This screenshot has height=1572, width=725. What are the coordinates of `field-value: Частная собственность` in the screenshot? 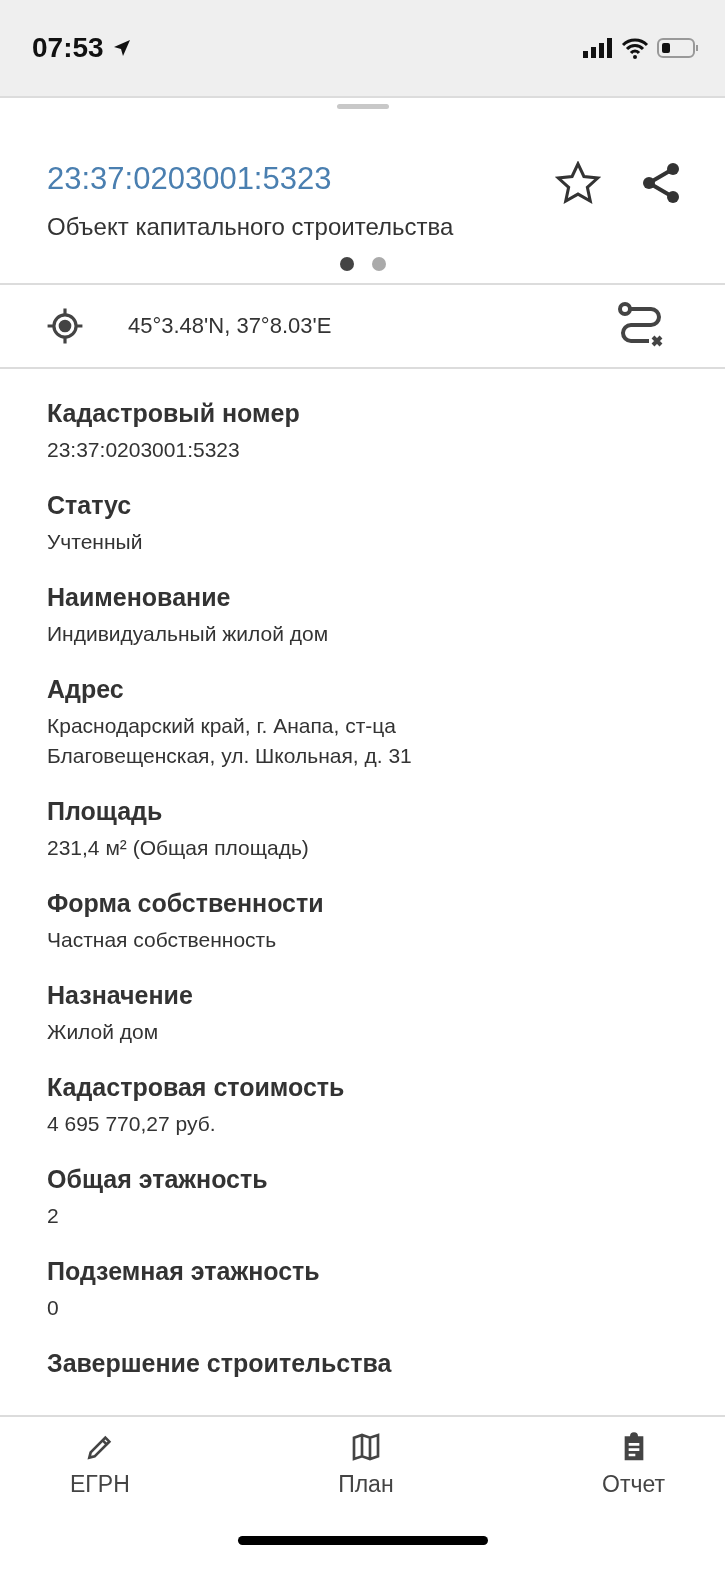 It's located at (162, 940).